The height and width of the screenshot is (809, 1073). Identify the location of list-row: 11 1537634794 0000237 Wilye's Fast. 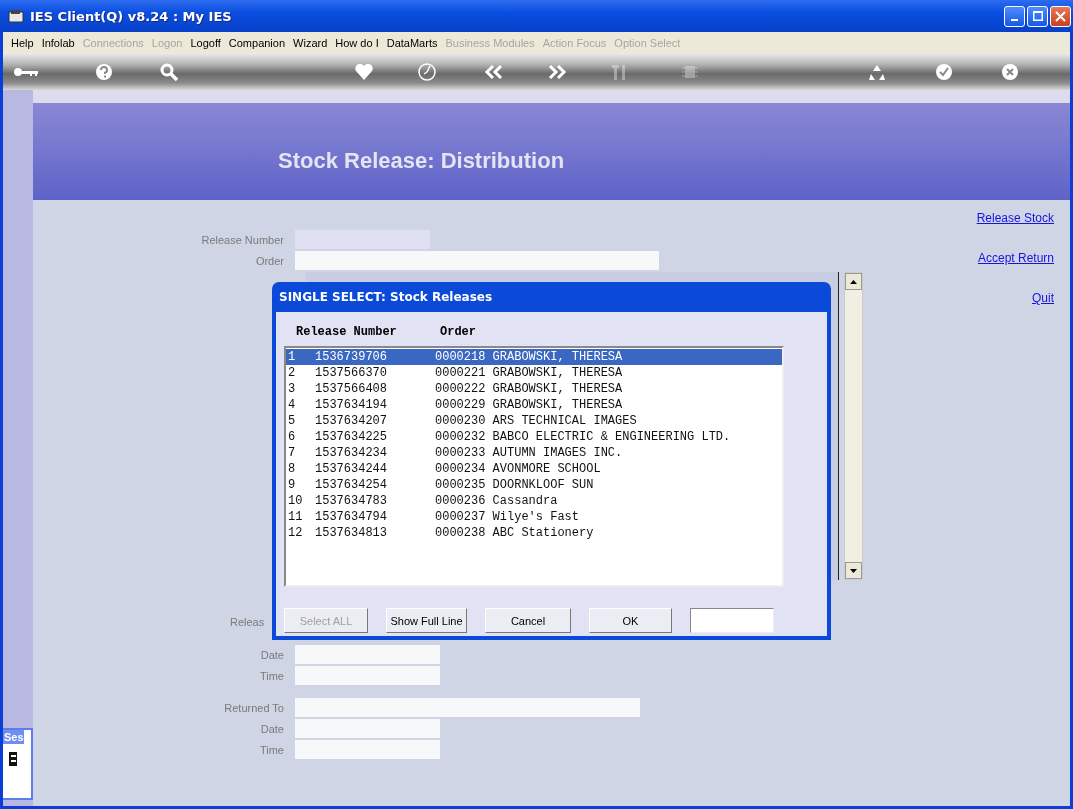
(534, 517).